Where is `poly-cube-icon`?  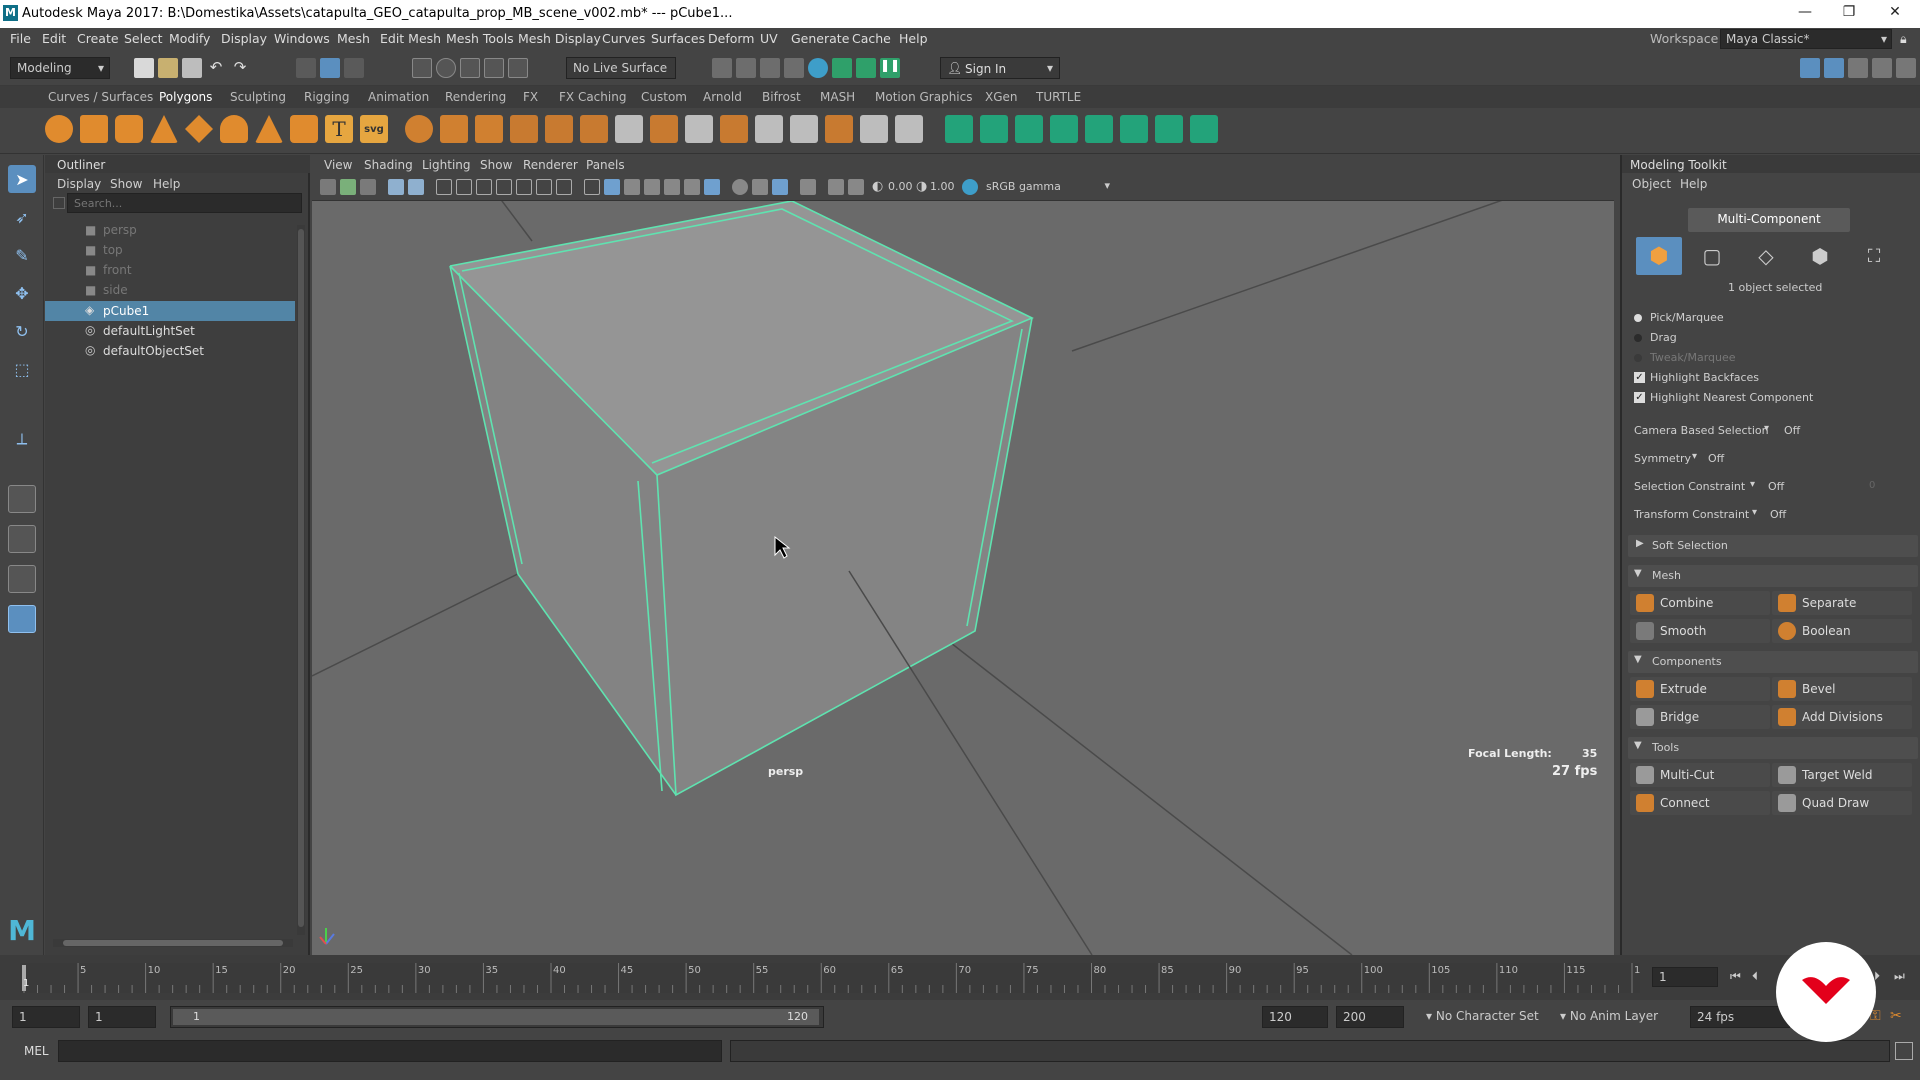
poly-cube-icon is located at coordinates (94, 129).